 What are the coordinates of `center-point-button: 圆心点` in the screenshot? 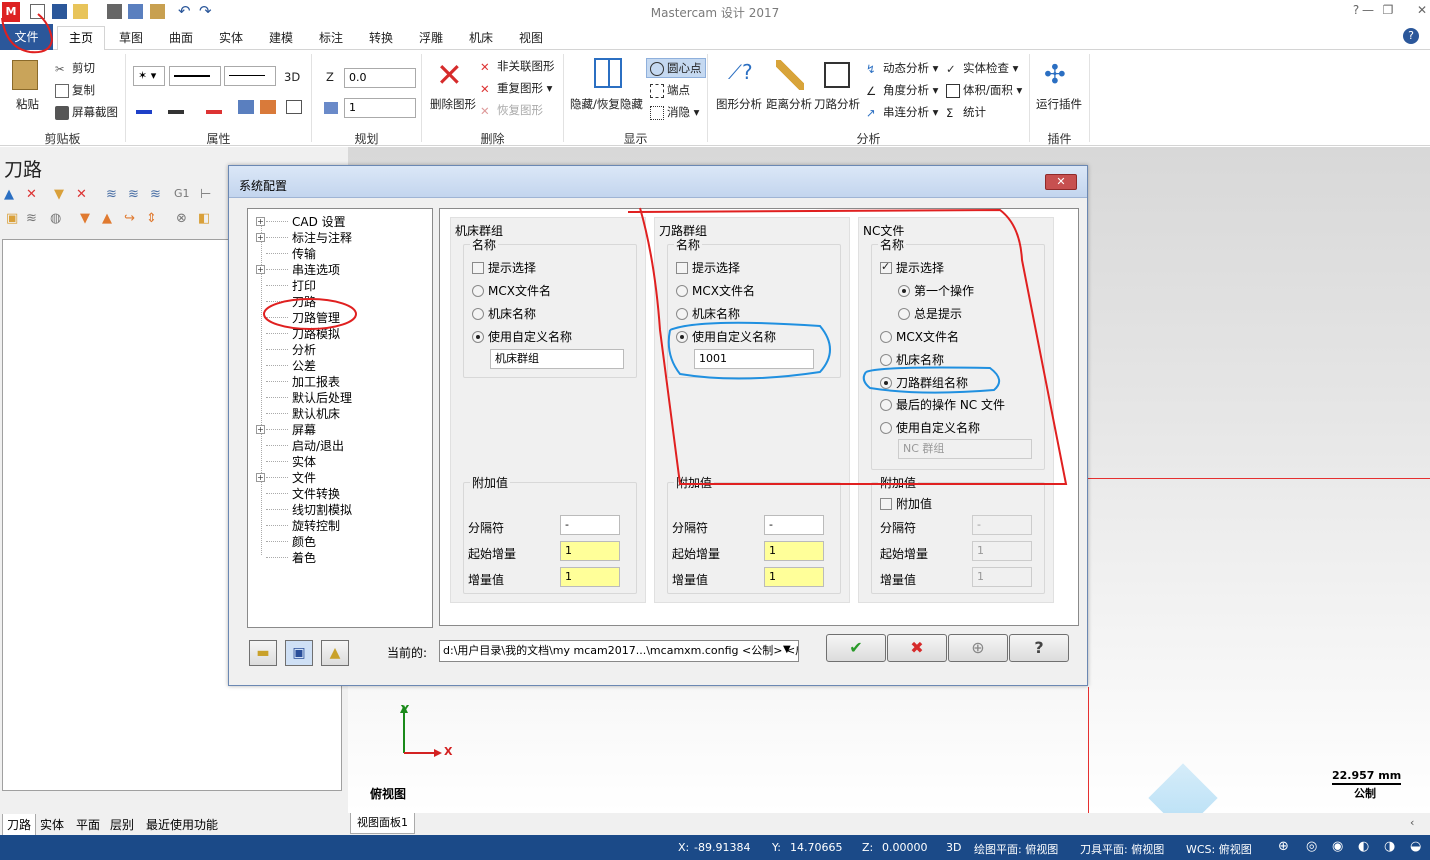 It's located at (676, 68).